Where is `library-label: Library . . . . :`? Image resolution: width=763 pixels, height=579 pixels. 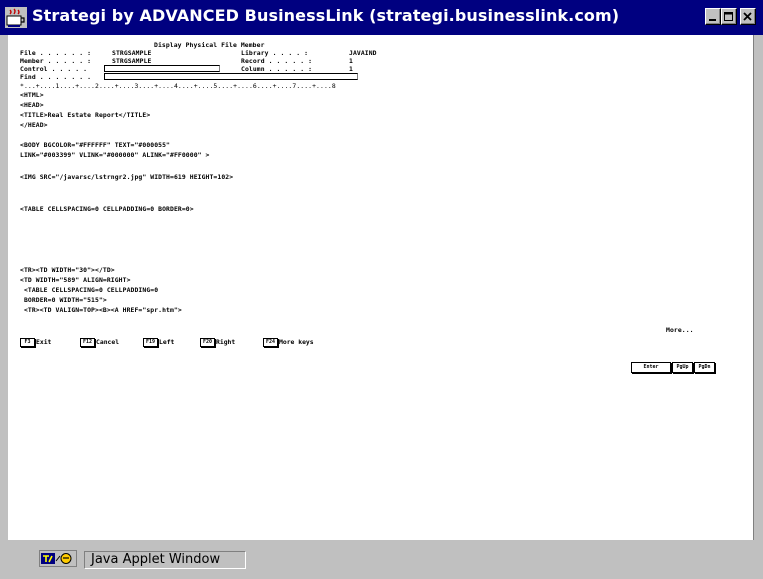
library-label: Library . . . . : is located at coordinates (275, 53).